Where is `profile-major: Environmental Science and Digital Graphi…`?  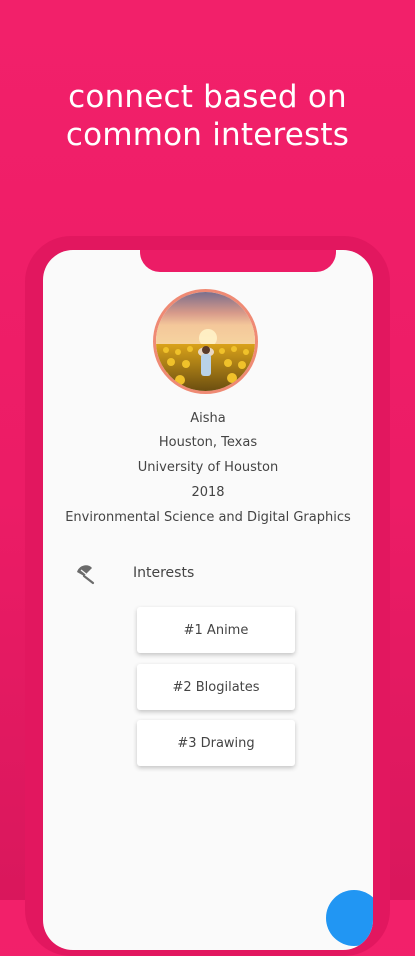 profile-major: Environmental Science and Digital Graphi… is located at coordinates (208, 517).